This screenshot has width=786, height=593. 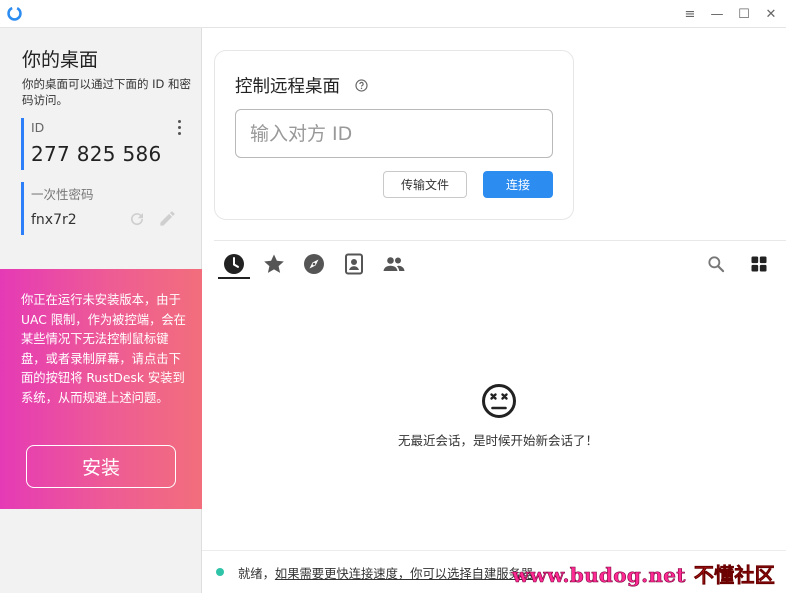 What do you see at coordinates (425, 184) in the screenshot?
I see `transfer-file-button: 传输文件` at bounding box center [425, 184].